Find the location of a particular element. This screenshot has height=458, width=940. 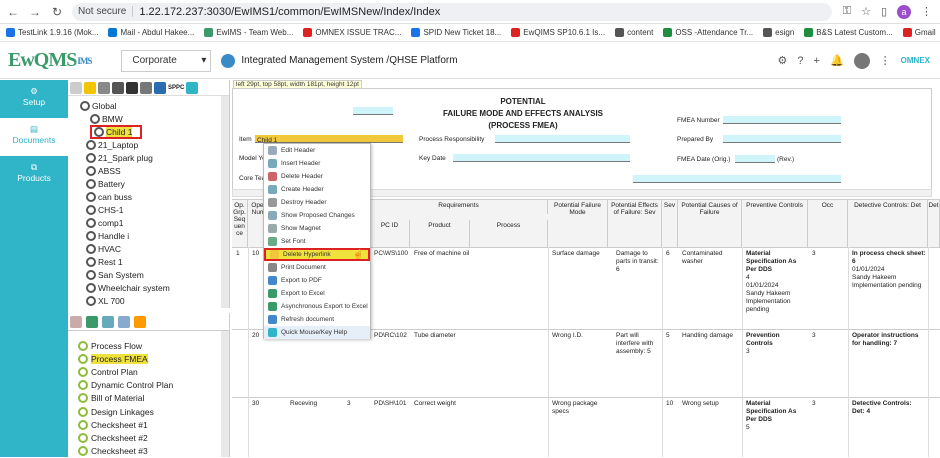

table-cell-pcid: PC\WS\100 is located at coordinates (390, 254).